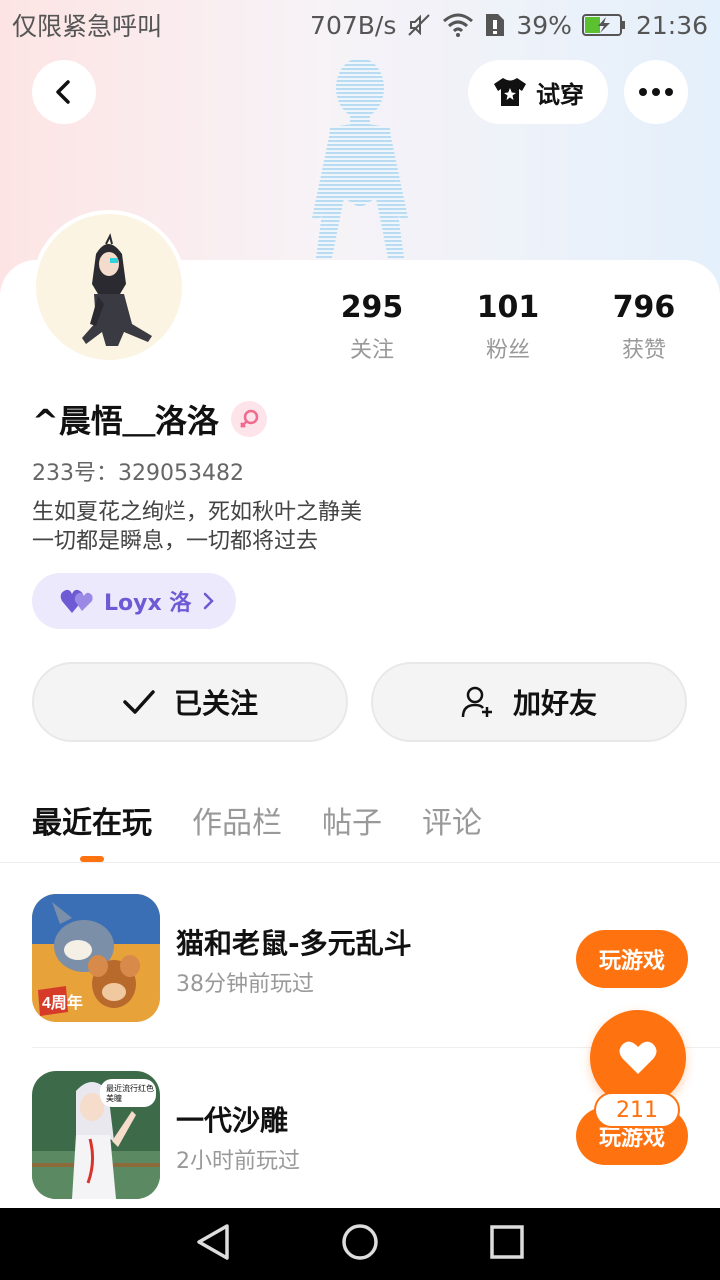 The width and height of the screenshot is (720, 1280). I want to click on last-played-time: 2小时前玩过, so click(238, 1161).